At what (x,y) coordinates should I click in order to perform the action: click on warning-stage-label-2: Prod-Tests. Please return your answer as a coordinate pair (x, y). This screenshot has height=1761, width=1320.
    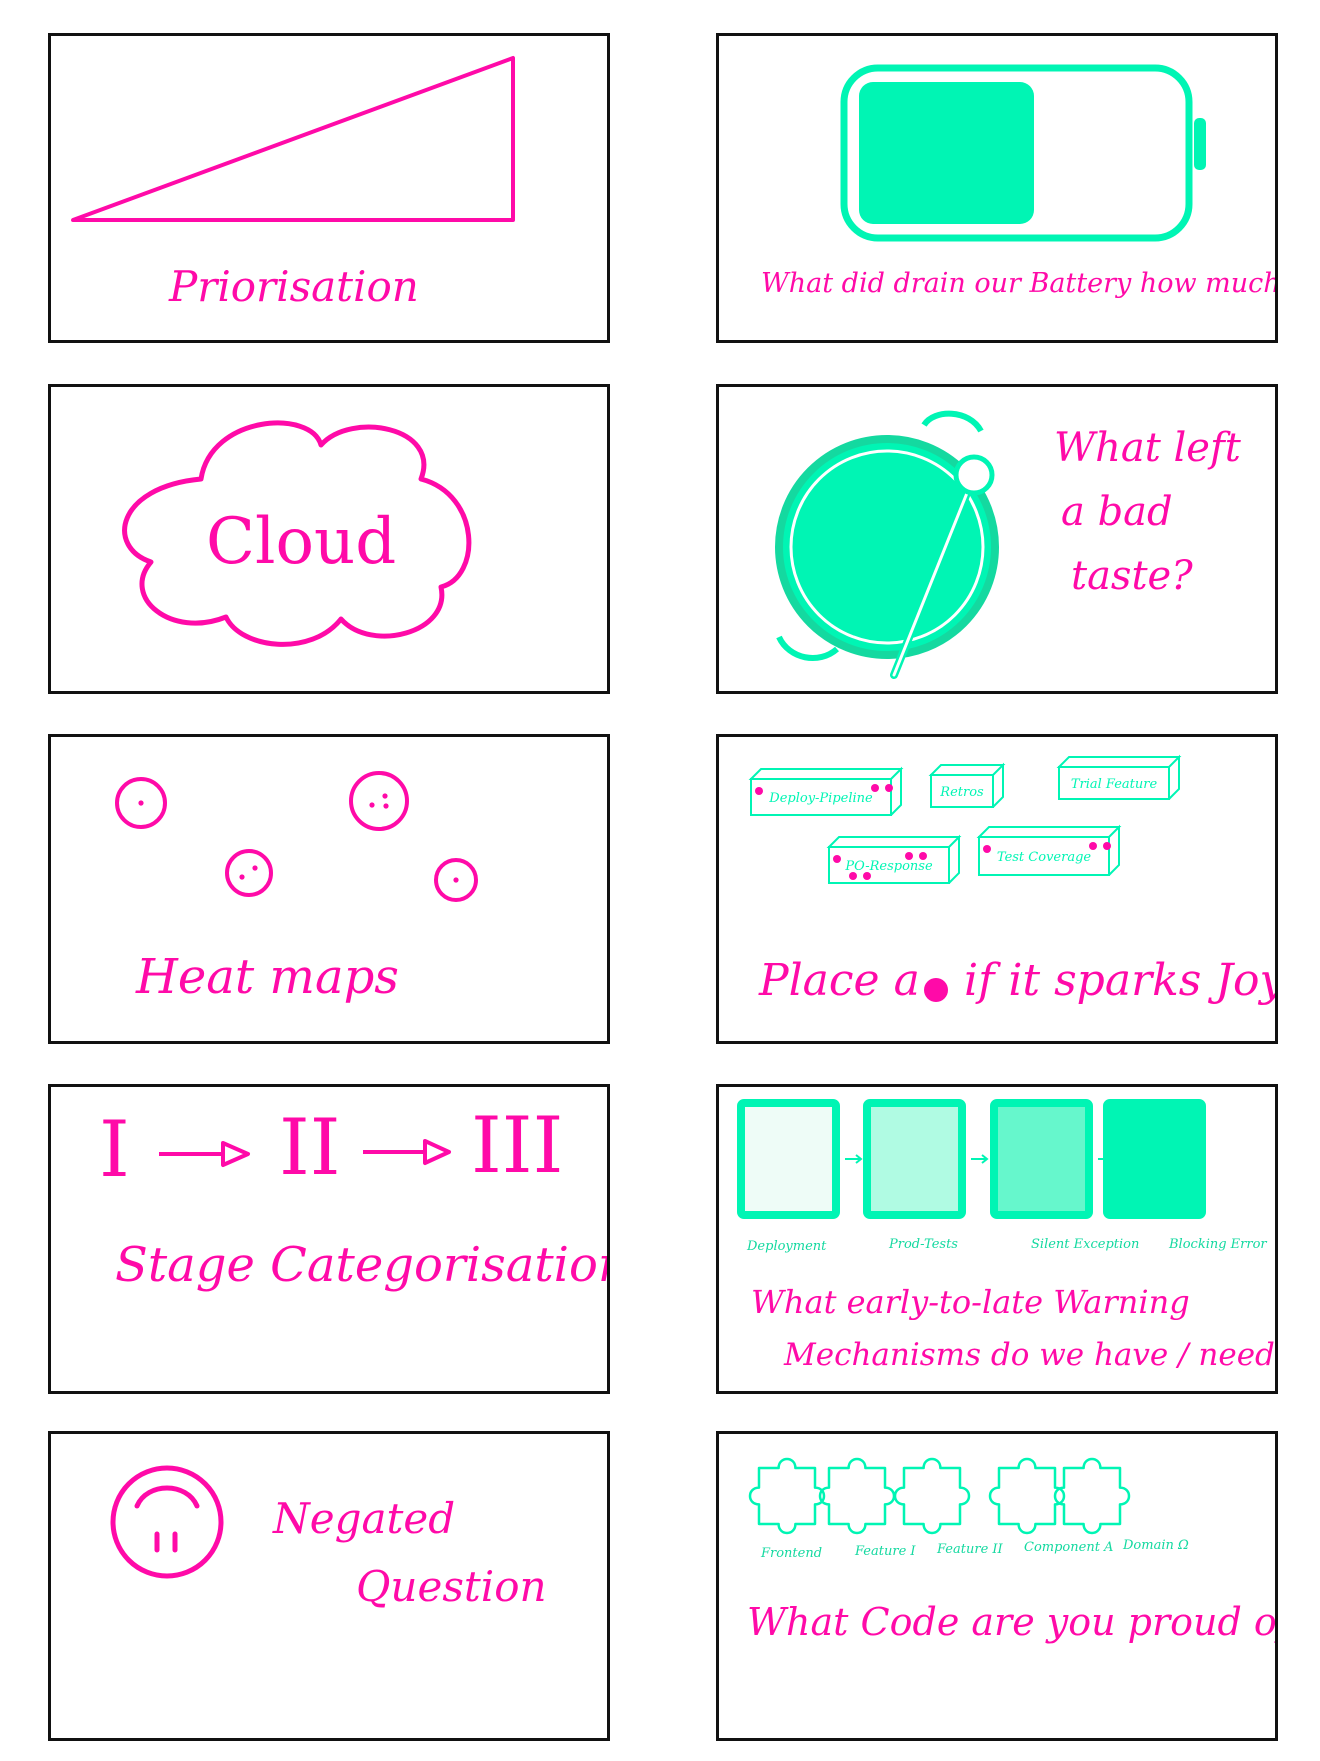
    Looking at the image, I should click on (923, 1244).